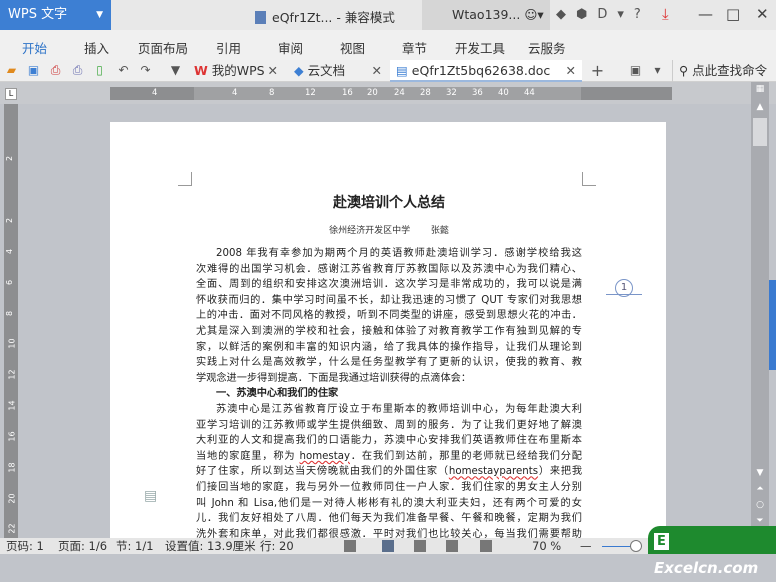 This screenshot has height=582, width=776. What do you see at coordinates (175, 70) in the screenshot?
I see `more-dropdown-icon: ▼` at bounding box center [175, 70].